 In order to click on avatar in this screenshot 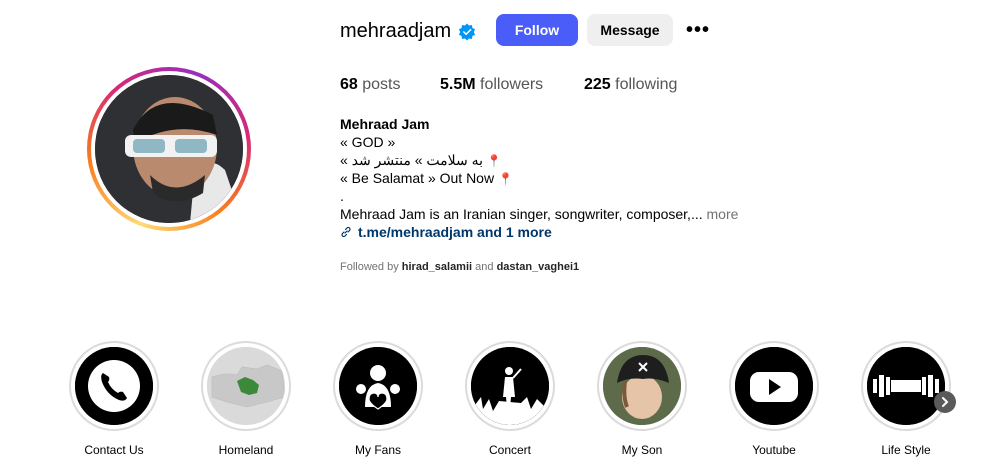, I will do `click(169, 149)`.